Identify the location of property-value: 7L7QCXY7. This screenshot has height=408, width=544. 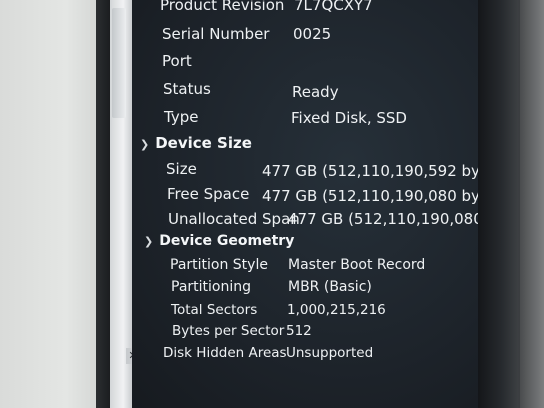
(333, 7).